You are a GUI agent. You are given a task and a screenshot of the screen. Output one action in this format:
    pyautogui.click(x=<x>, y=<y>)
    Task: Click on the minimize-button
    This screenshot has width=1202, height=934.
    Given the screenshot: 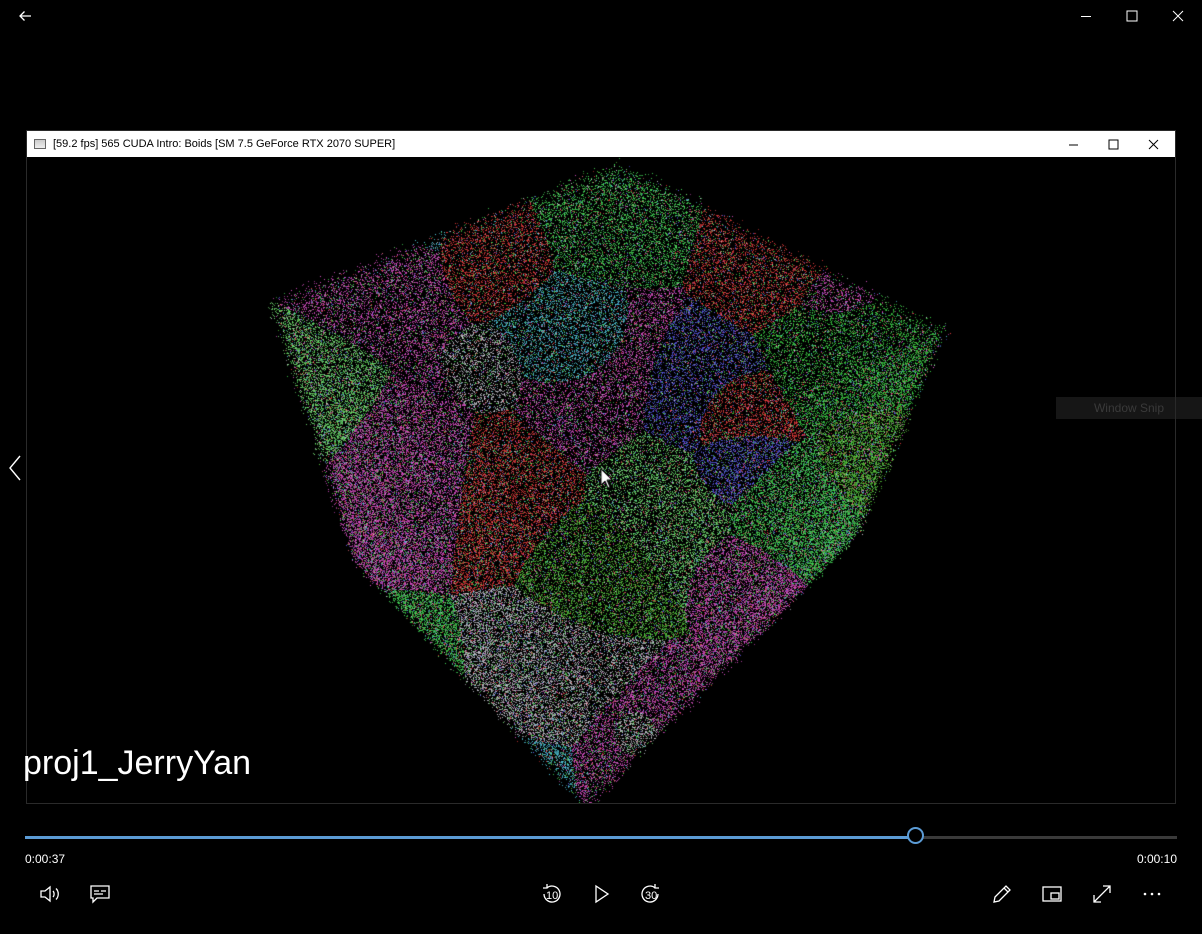 What is the action you would take?
    pyautogui.click(x=1086, y=16)
    